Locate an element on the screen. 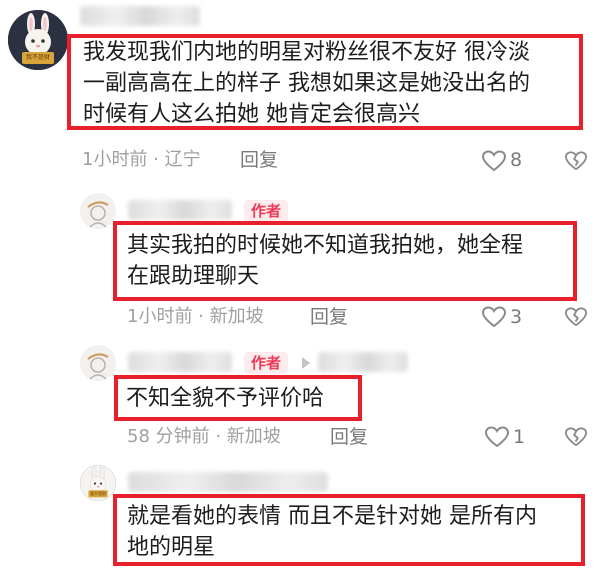 The height and width of the screenshot is (570, 600). comment-text: 不知全貌不予评价哈 is located at coordinates (238, 396).